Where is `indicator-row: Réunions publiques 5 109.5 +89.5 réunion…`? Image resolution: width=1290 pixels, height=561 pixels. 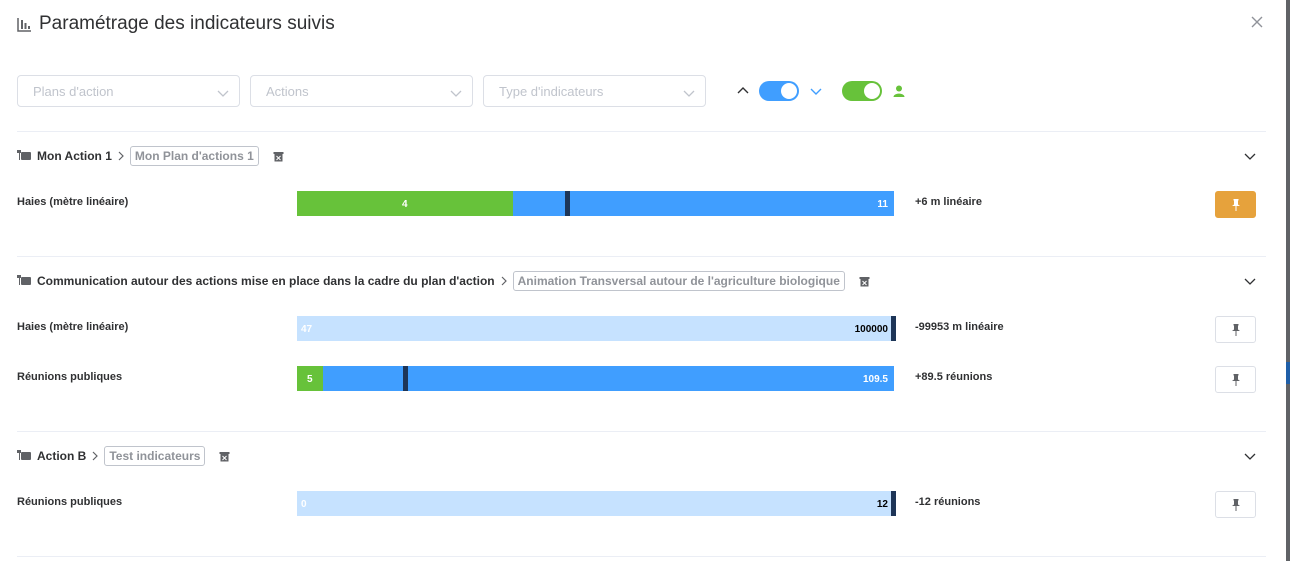
indicator-row: Réunions publiques 5 109.5 +89.5 réunion… is located at coordinates (641, 379).